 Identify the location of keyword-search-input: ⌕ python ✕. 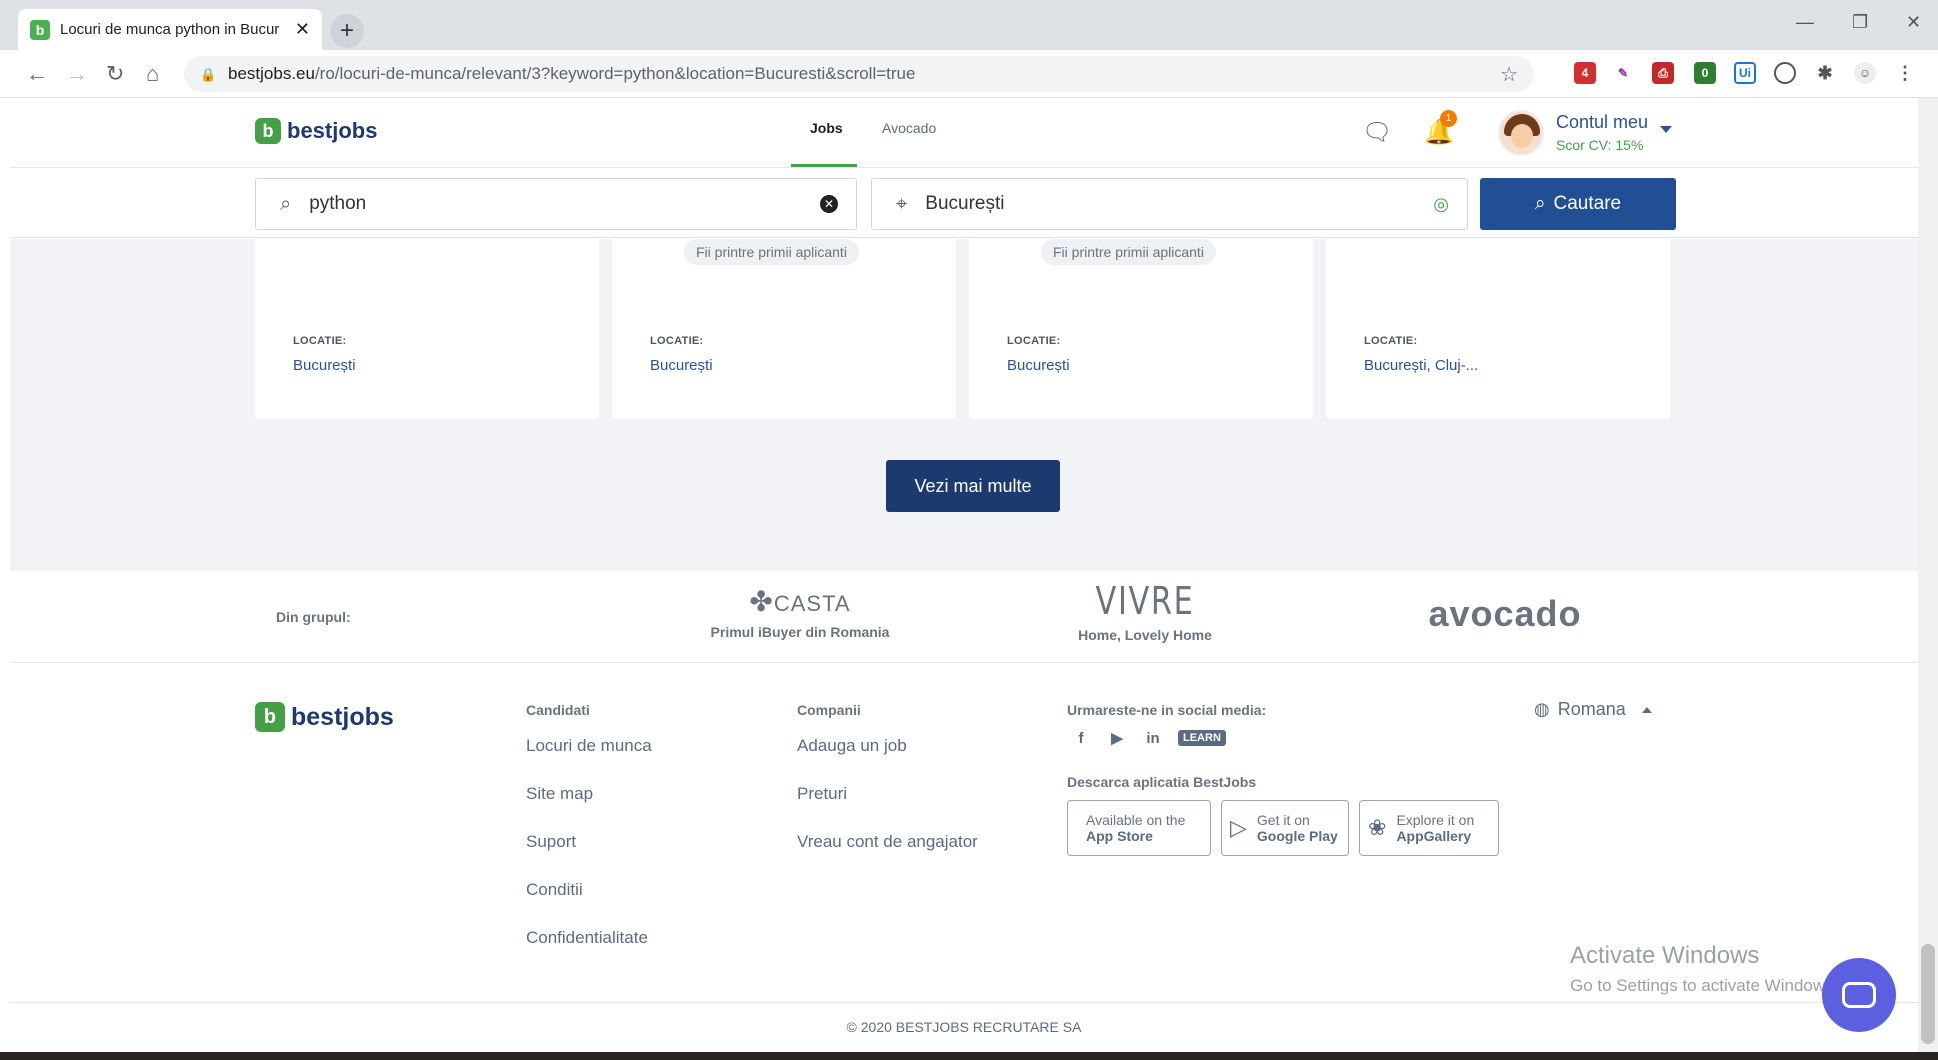
(556, 204).